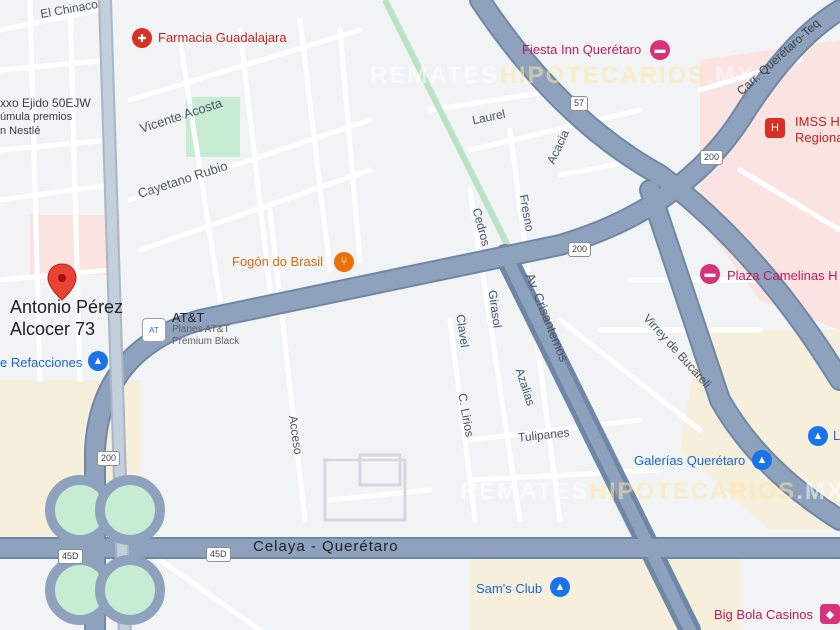  What do you see at coordinates (20, 131) in the screenshot?
I see `poi-formula-line2: n Nestlé` at bounding box center [20, 131].